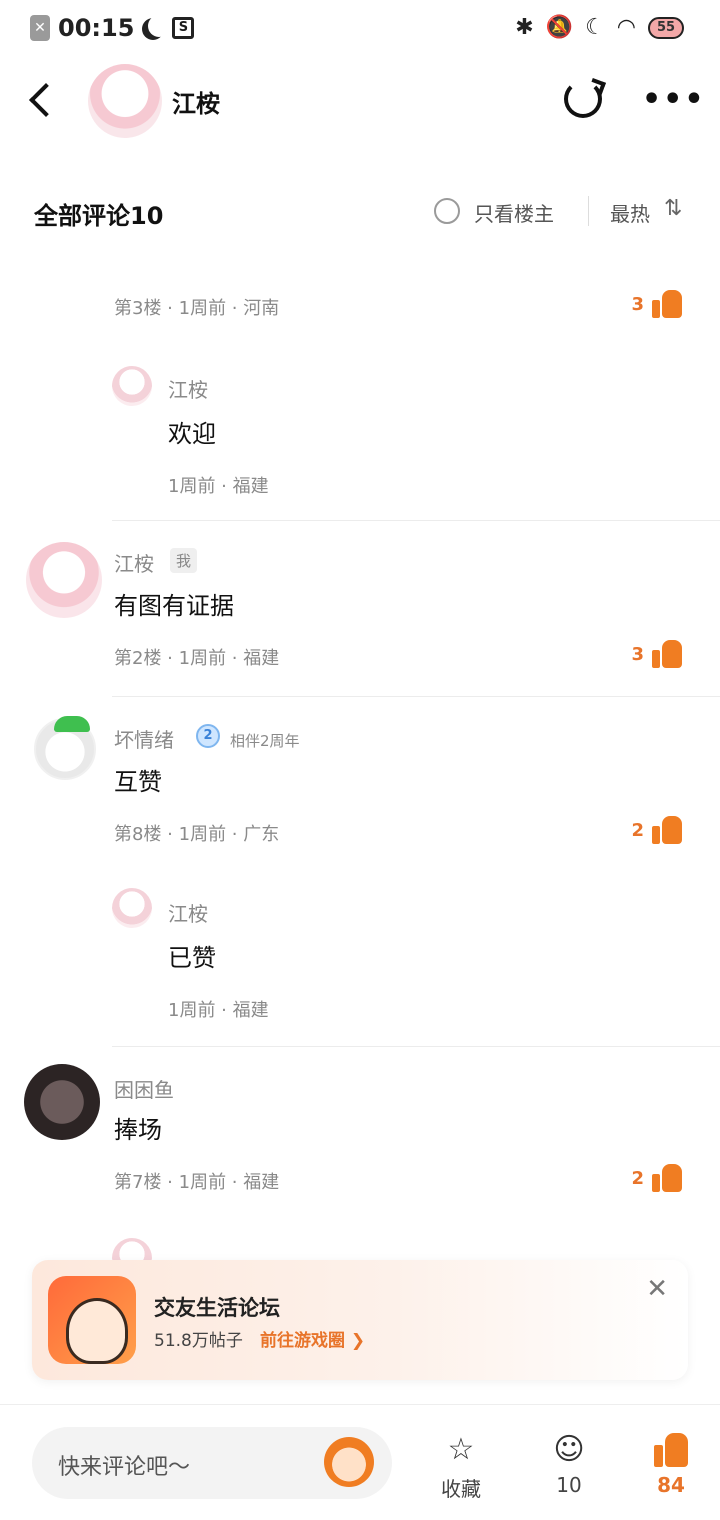  Describe the element at coordinates (138, 1127) in the screenshot. I see `comment-text: 捧场` at that location.